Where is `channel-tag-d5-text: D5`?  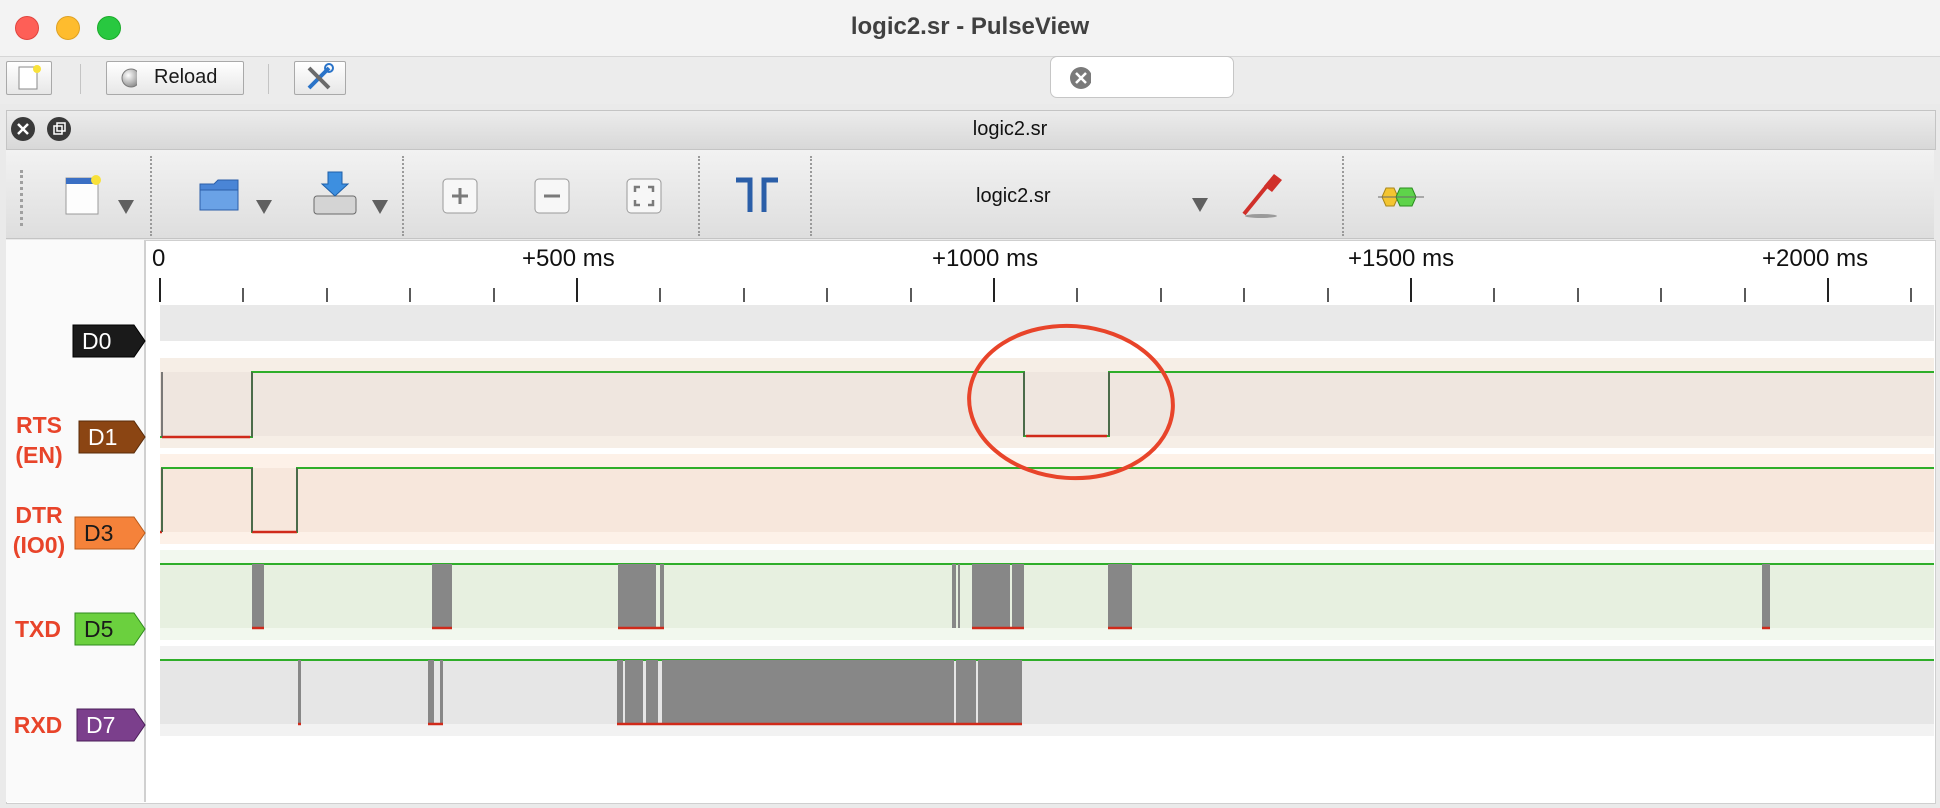 channel-tag-d5-text: D5 is located at coordinates (98, 629).